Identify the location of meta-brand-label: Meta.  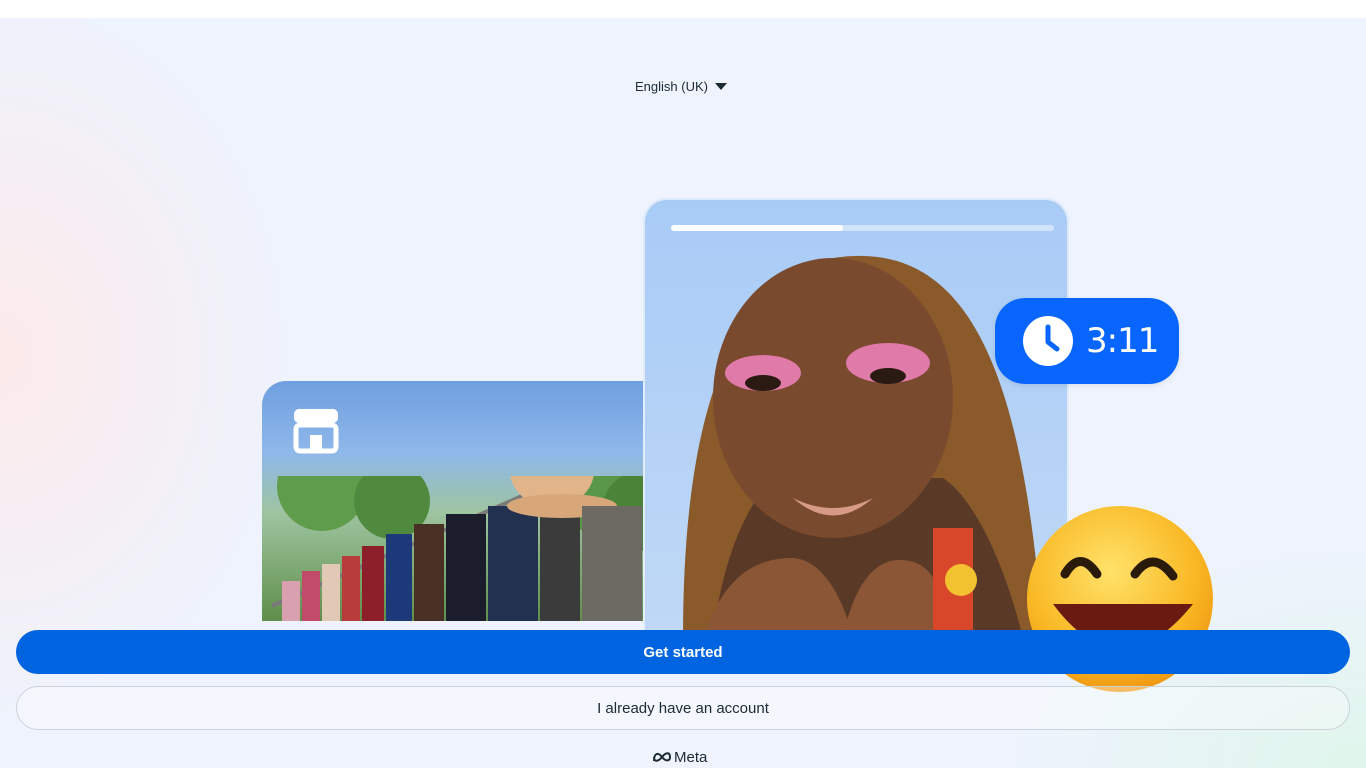
(691, 757).